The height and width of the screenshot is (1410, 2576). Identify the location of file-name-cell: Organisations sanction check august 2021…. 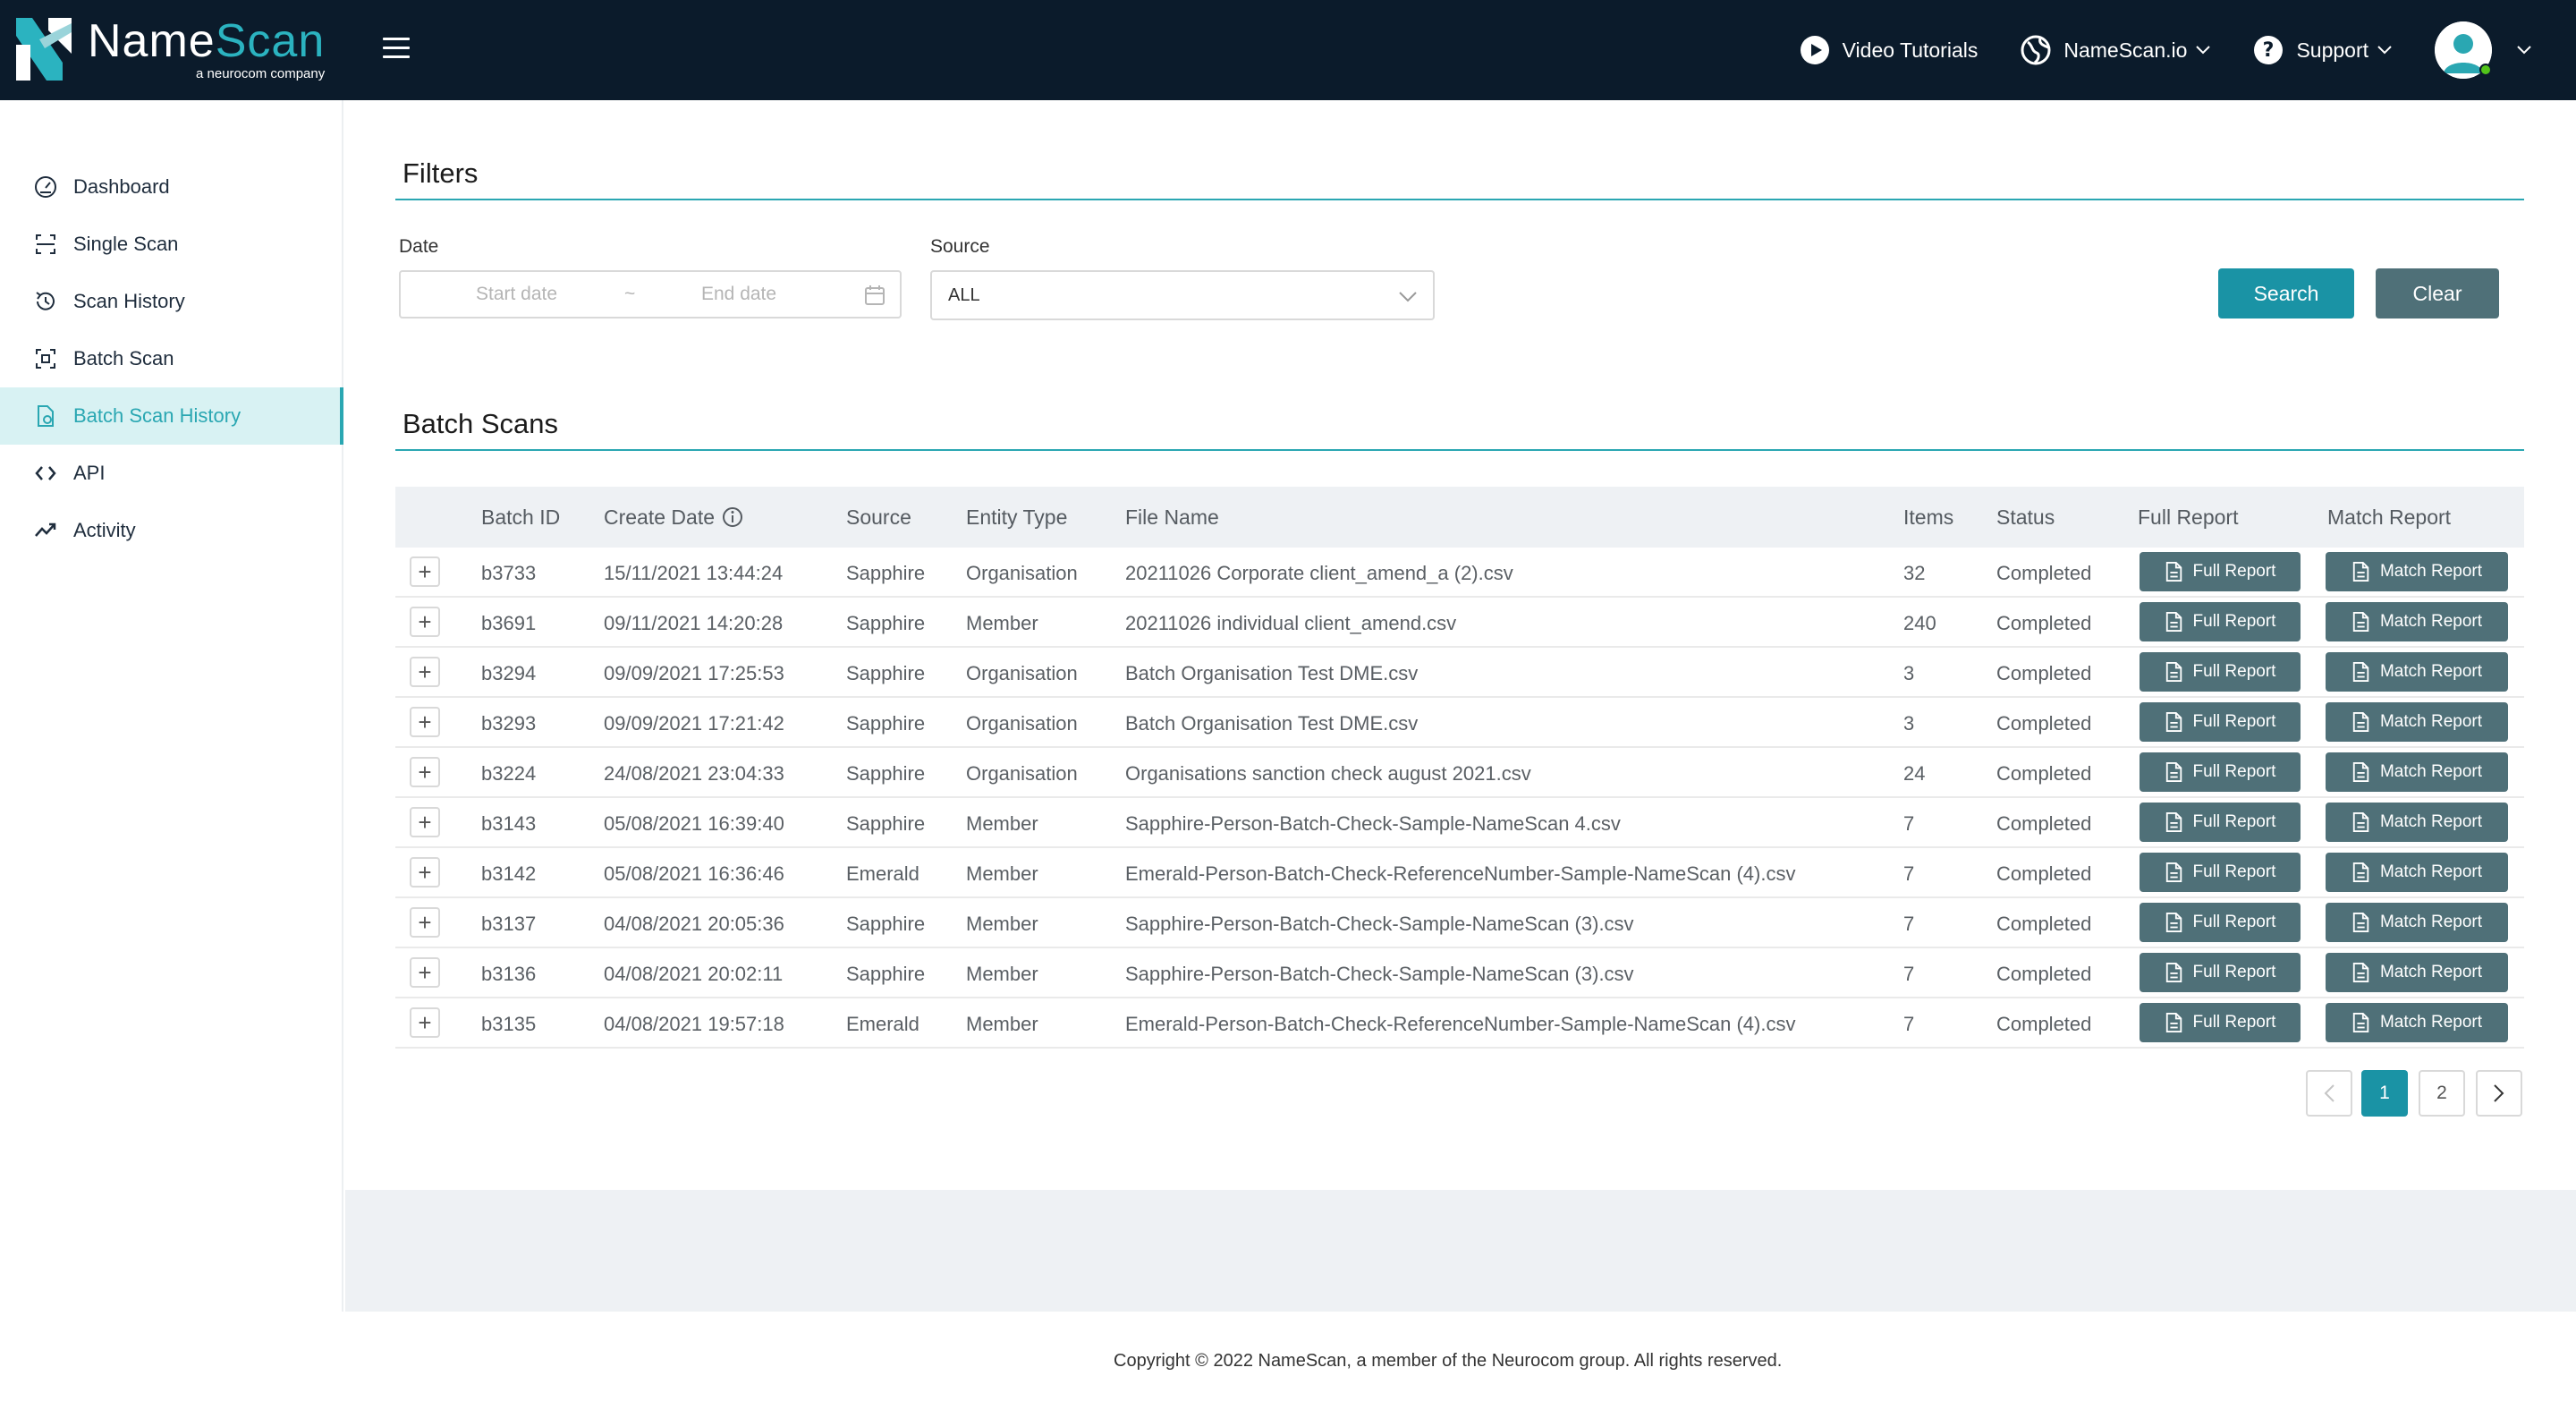
(1328, 773).